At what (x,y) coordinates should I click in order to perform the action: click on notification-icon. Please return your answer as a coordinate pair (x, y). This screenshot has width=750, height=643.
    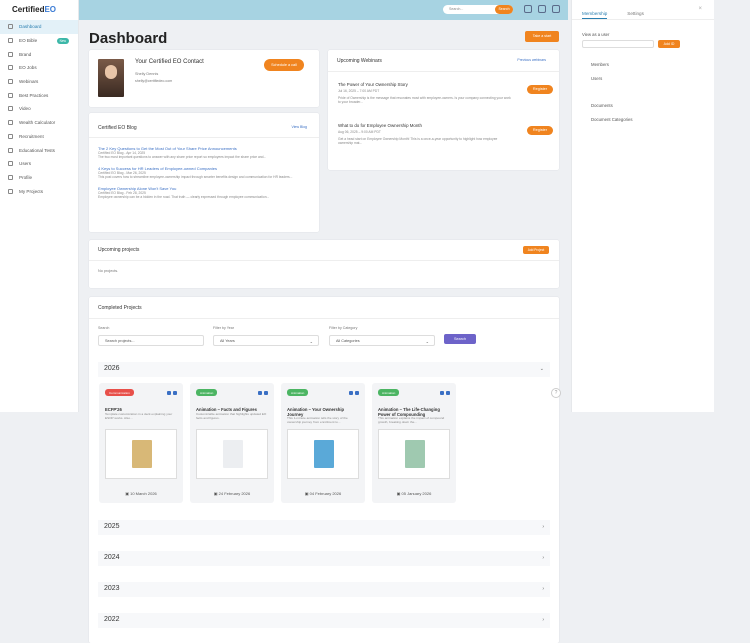
    Looking at the image, I should click on (528, 9).